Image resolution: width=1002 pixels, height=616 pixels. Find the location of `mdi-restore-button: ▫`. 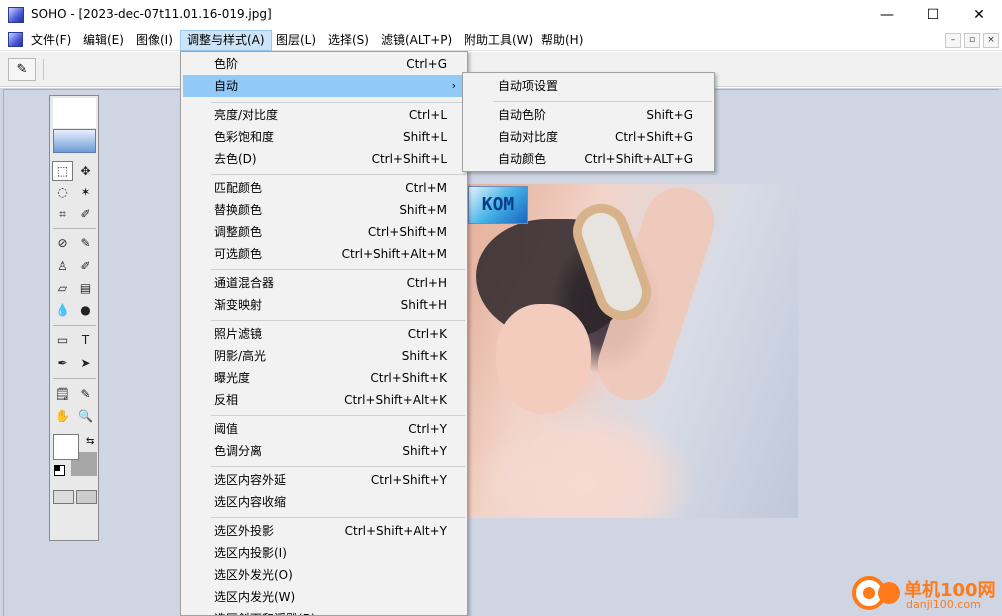

mdi-restore-button: ▫ is located at coordinates (972, 40).